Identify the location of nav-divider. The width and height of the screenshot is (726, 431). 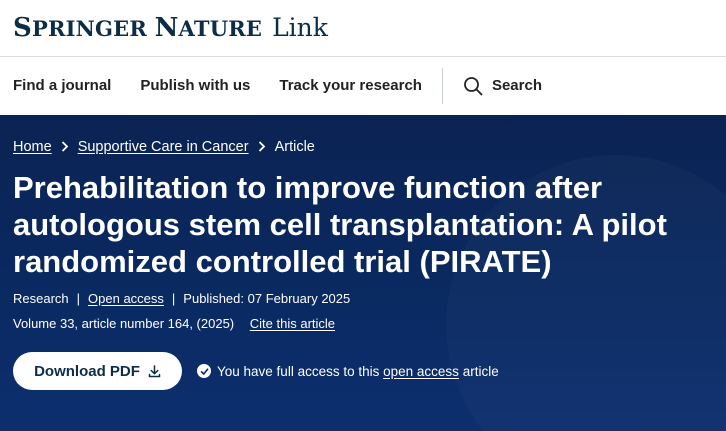
(442, 85).